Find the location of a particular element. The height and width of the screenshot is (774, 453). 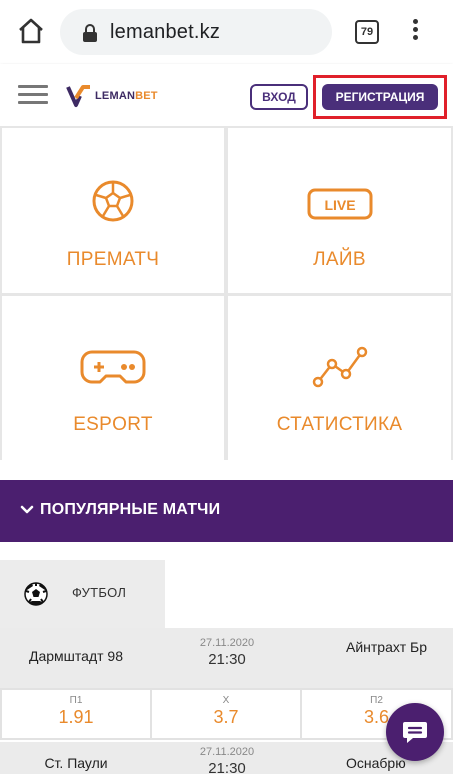

svg-text: LIVE is located at coordinates (339, 205).